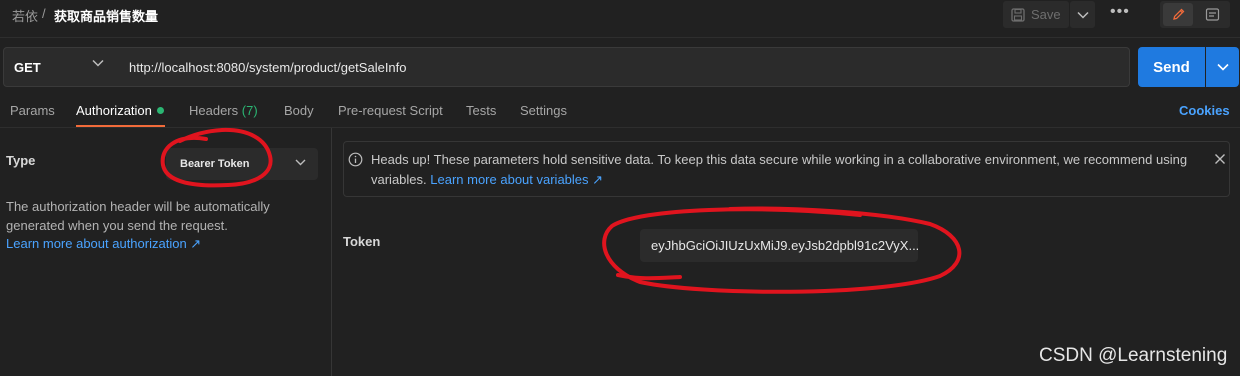 The image size is (1240, 376). Describe the element at coordinates (355, 159) in the screenshot. I see `info-icon` at that location.